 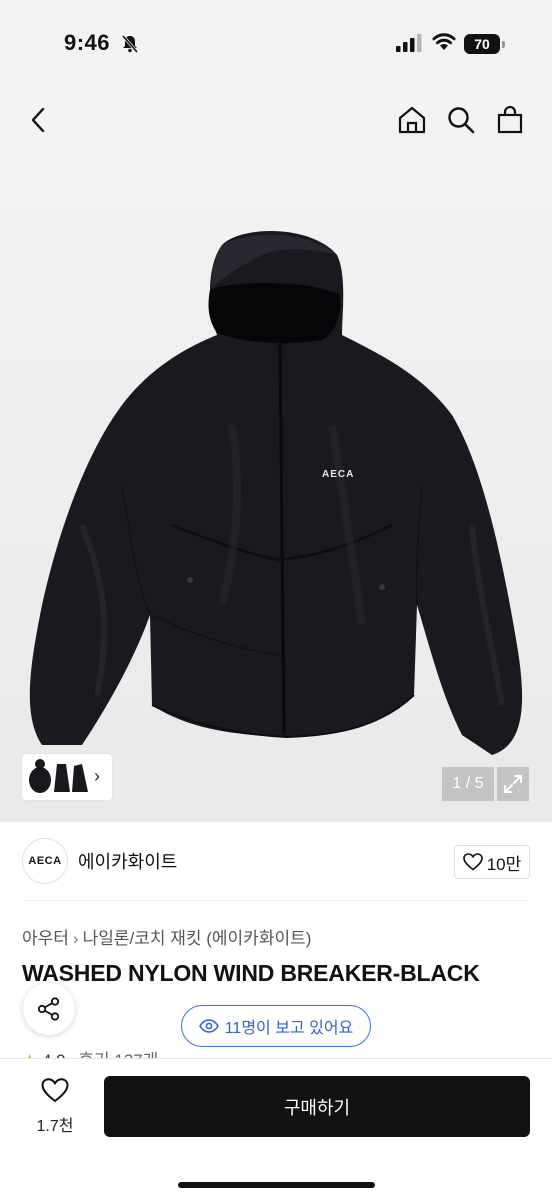 What do you see at coordinates (197, 938) in the screenshot?
I see `breadcrumb-subcategory: 나일론/코치 재킷 (에이카화이트)` at bounding box center [197, 938].